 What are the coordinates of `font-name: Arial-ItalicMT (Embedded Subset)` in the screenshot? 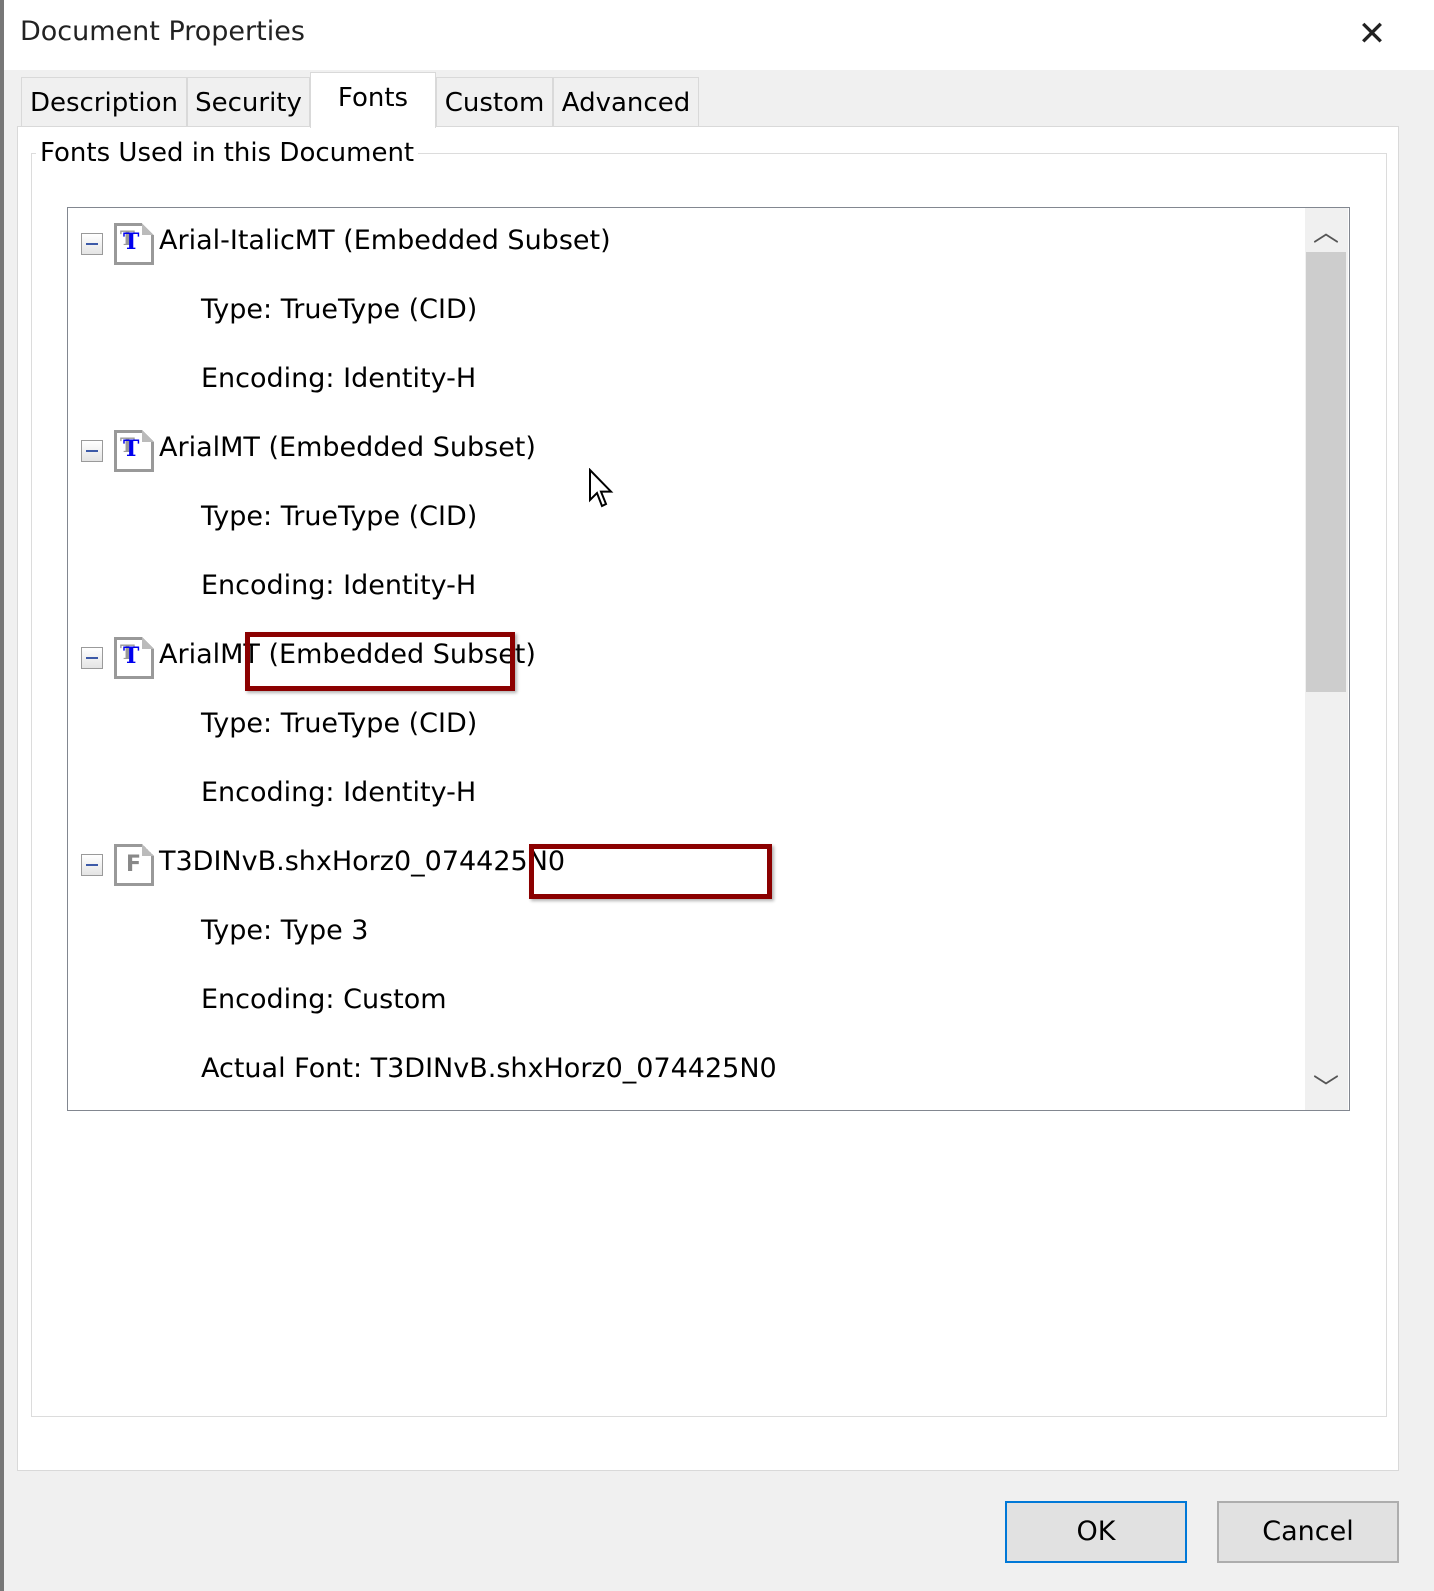 It's located at (385, 240).